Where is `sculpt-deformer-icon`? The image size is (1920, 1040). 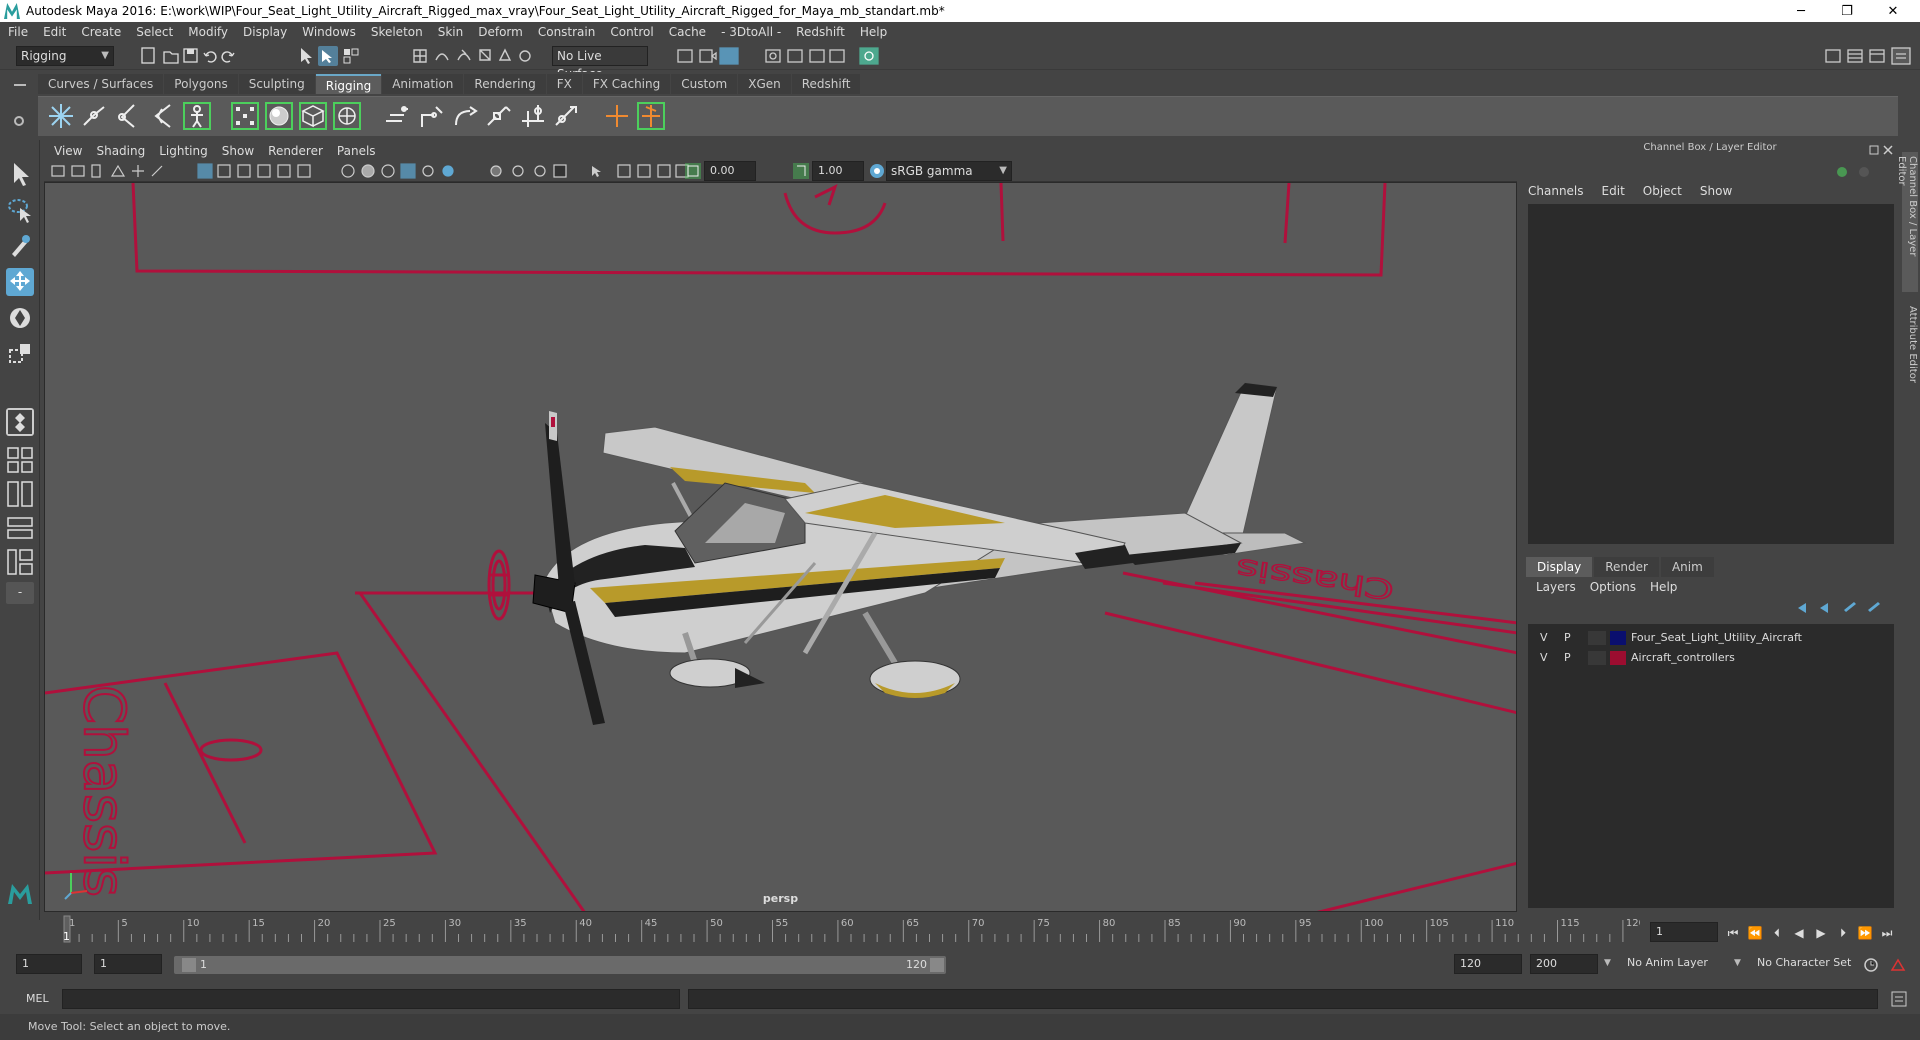 sculpt-deformer-icon is located at coordinates (533, 116).